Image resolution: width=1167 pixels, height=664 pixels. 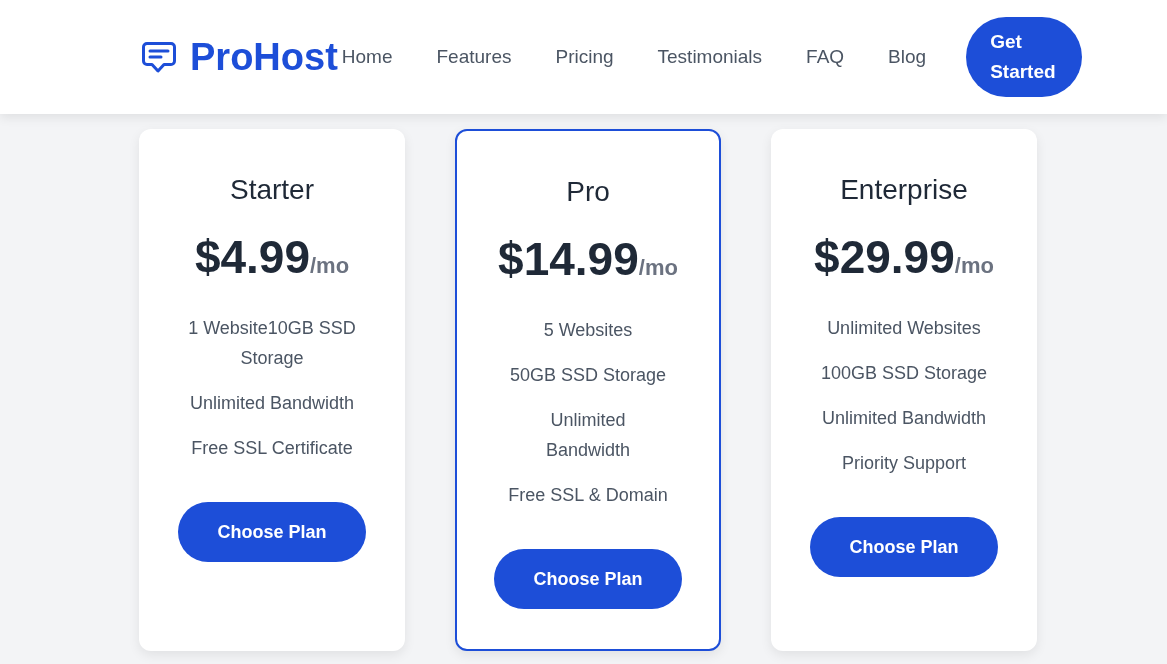 I want to click on feature-text: Free SSL & Domain, so click(x=588, y=495).